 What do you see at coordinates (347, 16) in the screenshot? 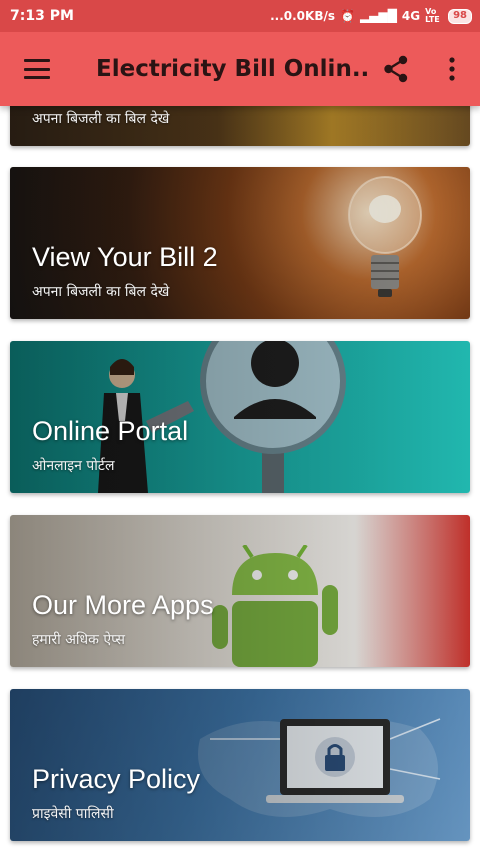
I see `alarm-icon: ⏰` at bounding box center [347, 16].